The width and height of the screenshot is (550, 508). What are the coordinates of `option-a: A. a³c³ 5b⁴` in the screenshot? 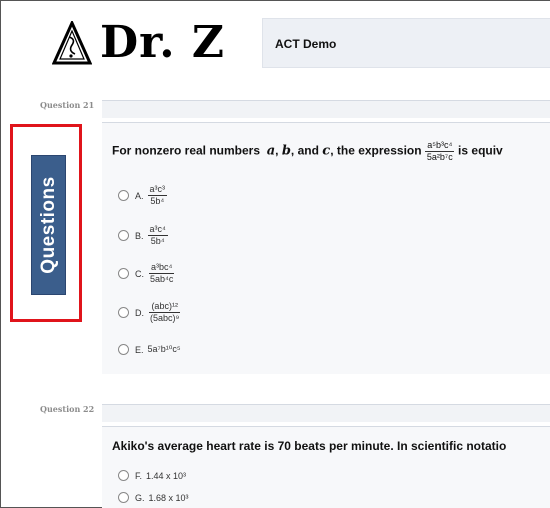 It's located at (143, 195).